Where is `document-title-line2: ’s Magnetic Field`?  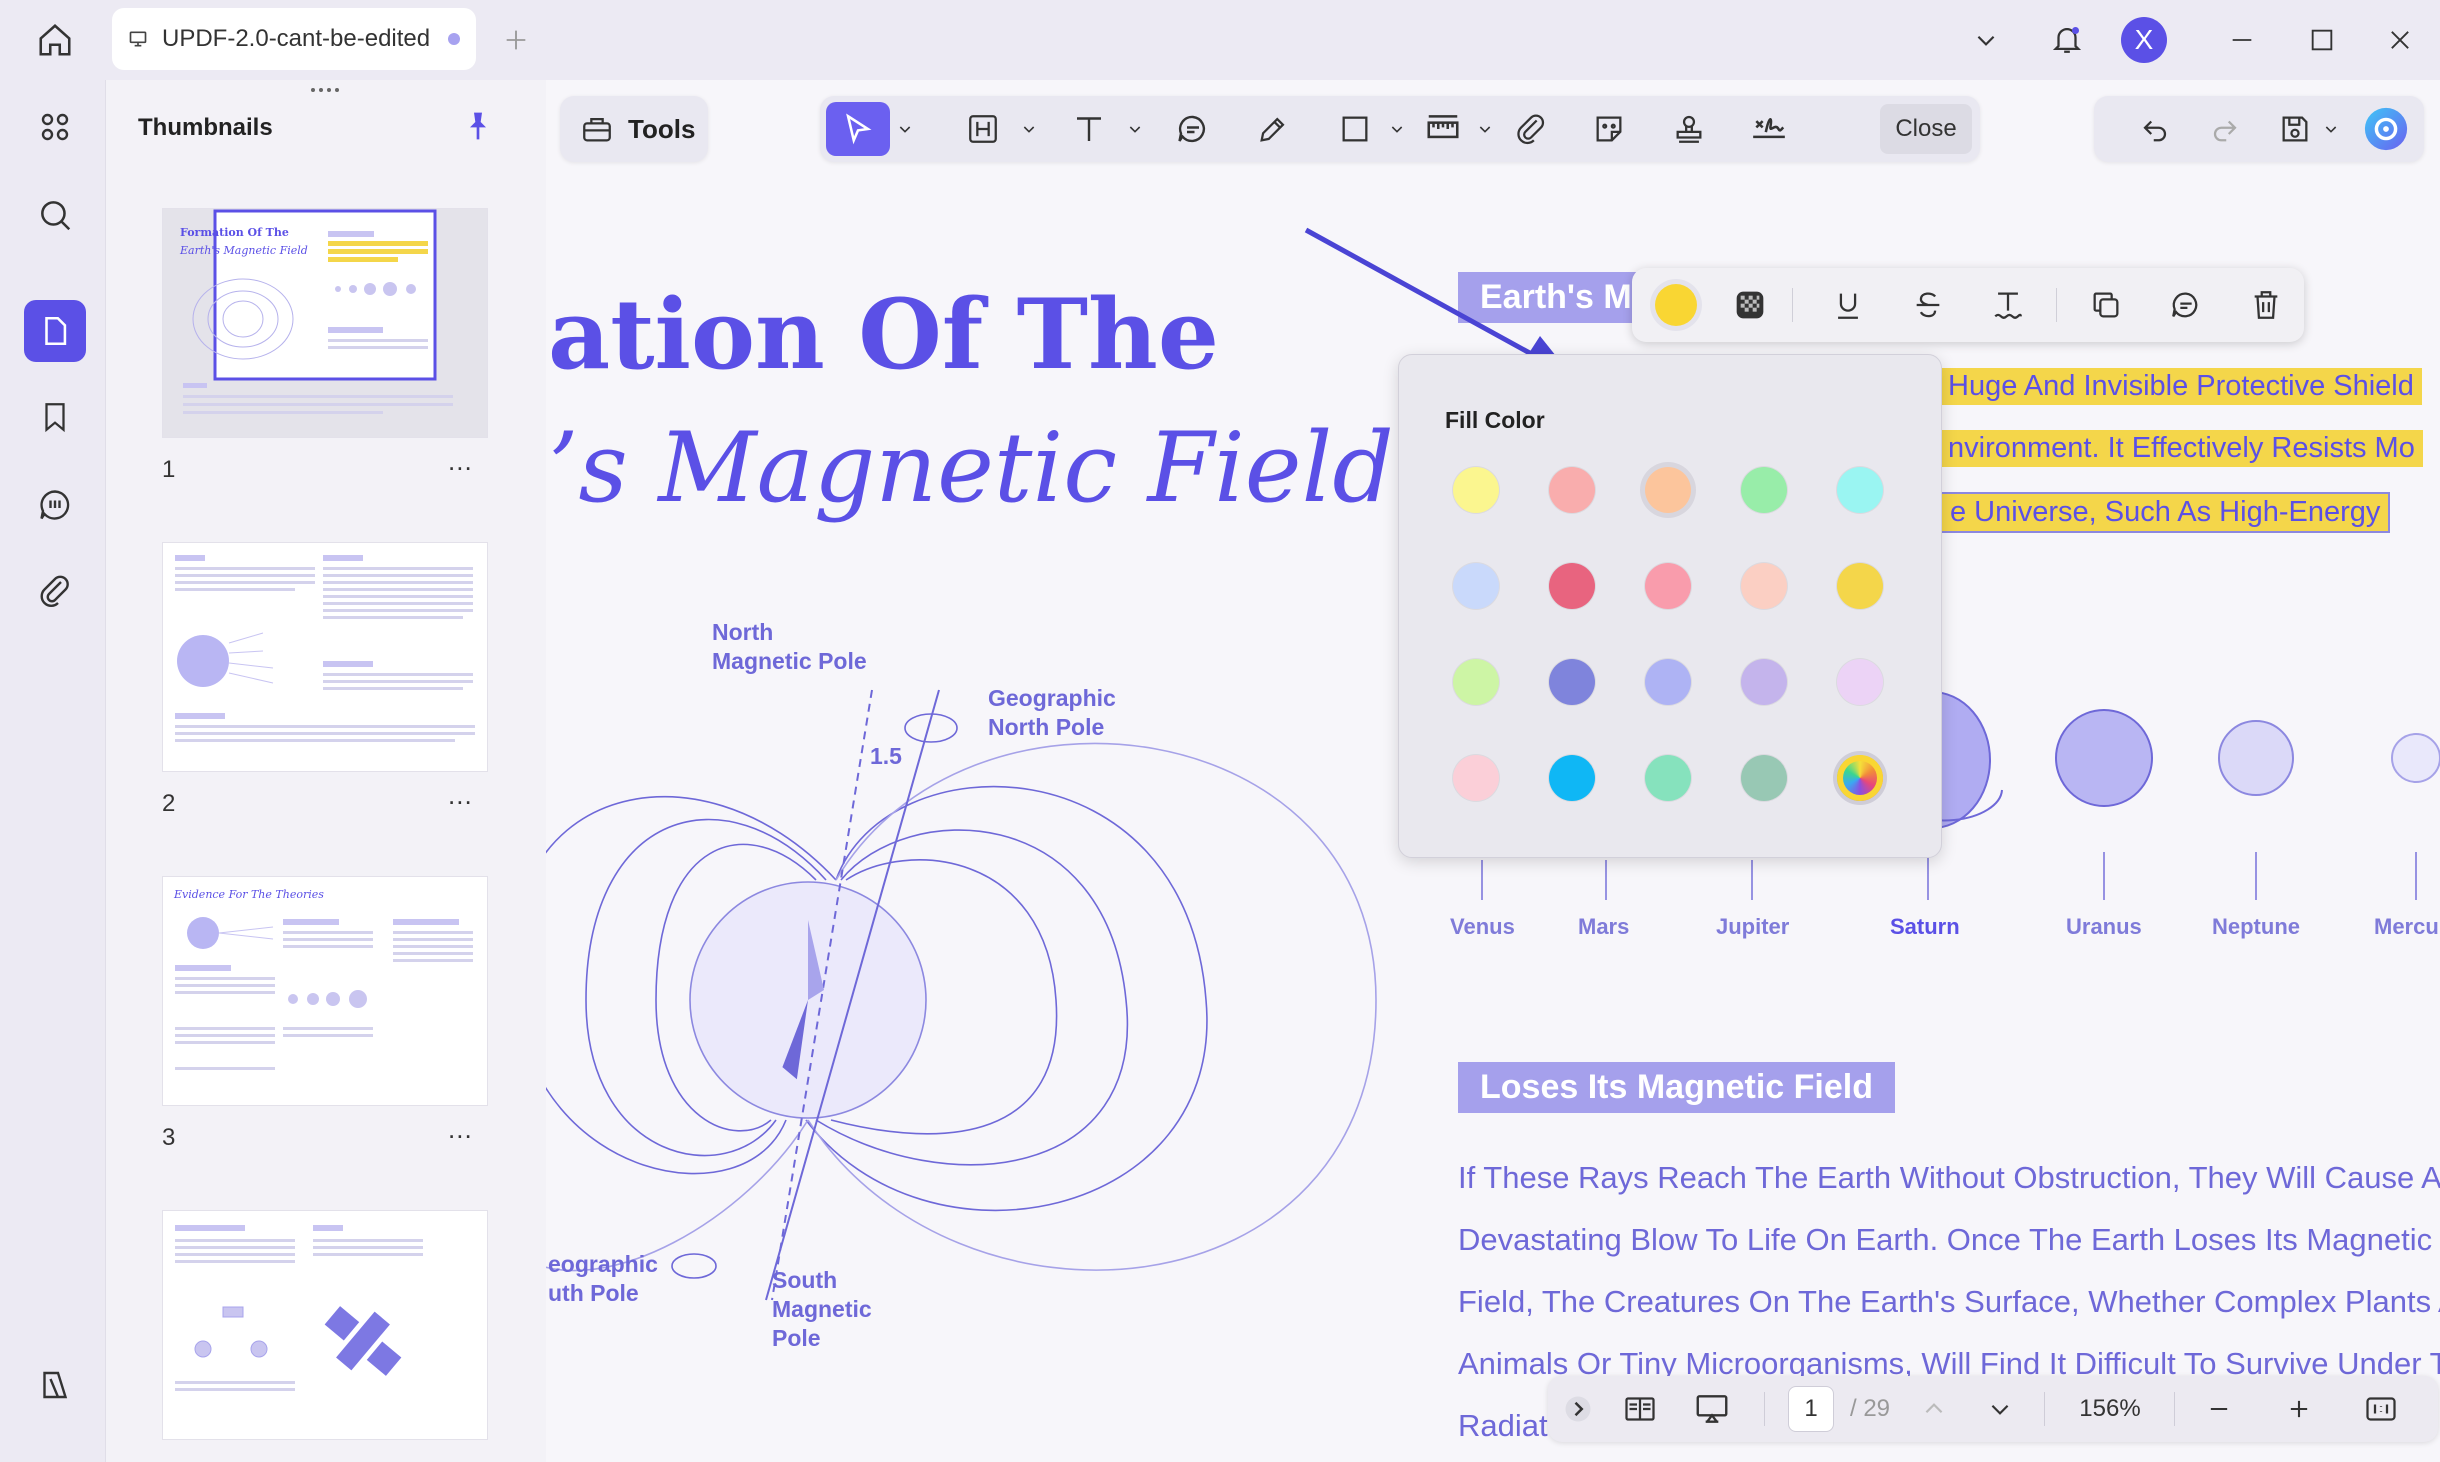 document-title-line2: ’s Magnetic Field is located at coordinates (971, 468).